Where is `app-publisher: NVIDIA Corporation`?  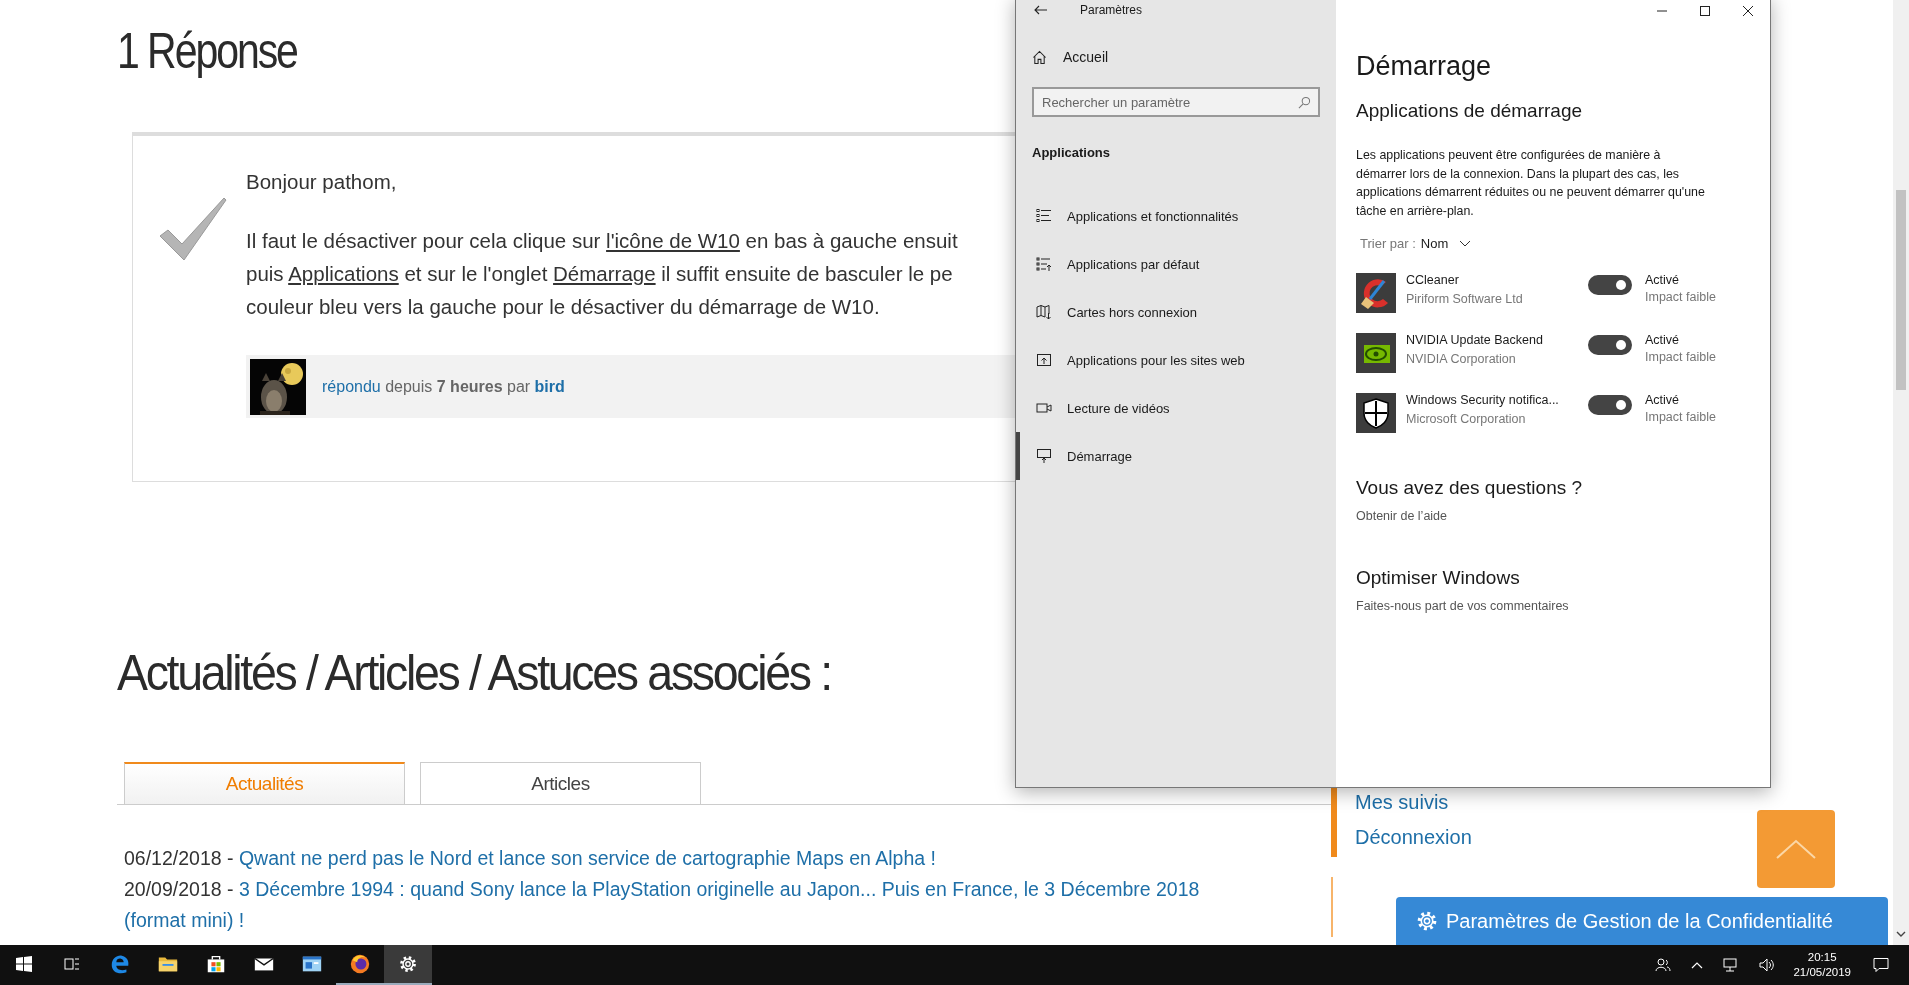
app-publisher: NVIDIA Corporation is located at coordinates (1461, 359).